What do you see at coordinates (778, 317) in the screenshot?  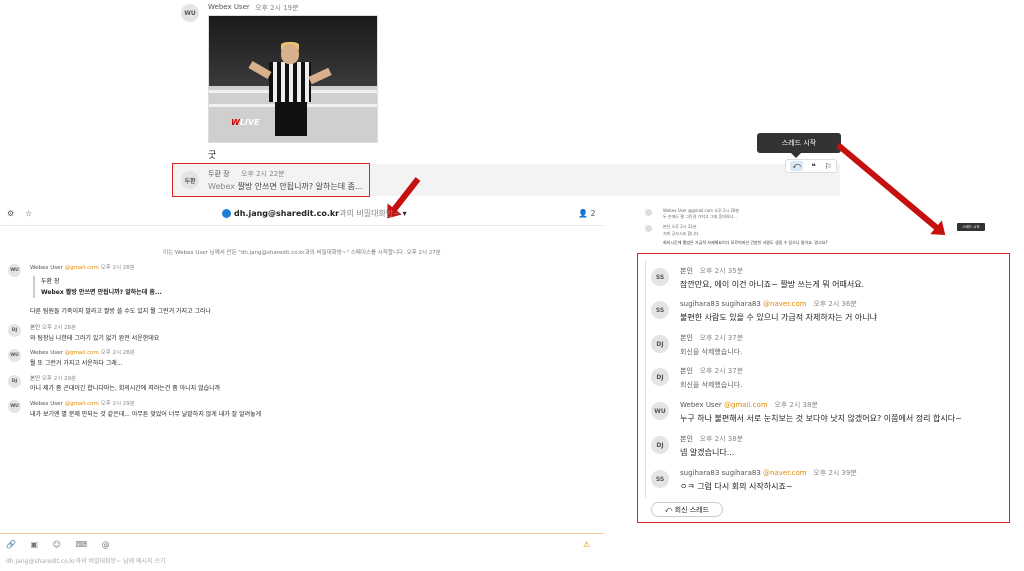 I see `message-text: 불편한 사람도 있을 수 있으니 가급적 자제하자는 거 아니냐` at bounding box center [778, 317].